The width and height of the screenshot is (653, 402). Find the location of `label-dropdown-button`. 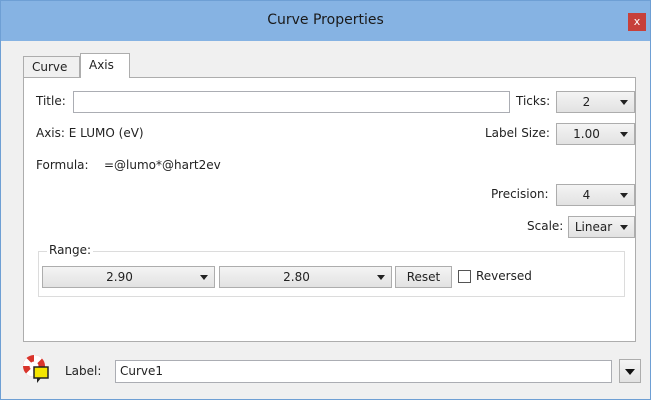

label-dropdown-button is located at coordinates (630, 371).